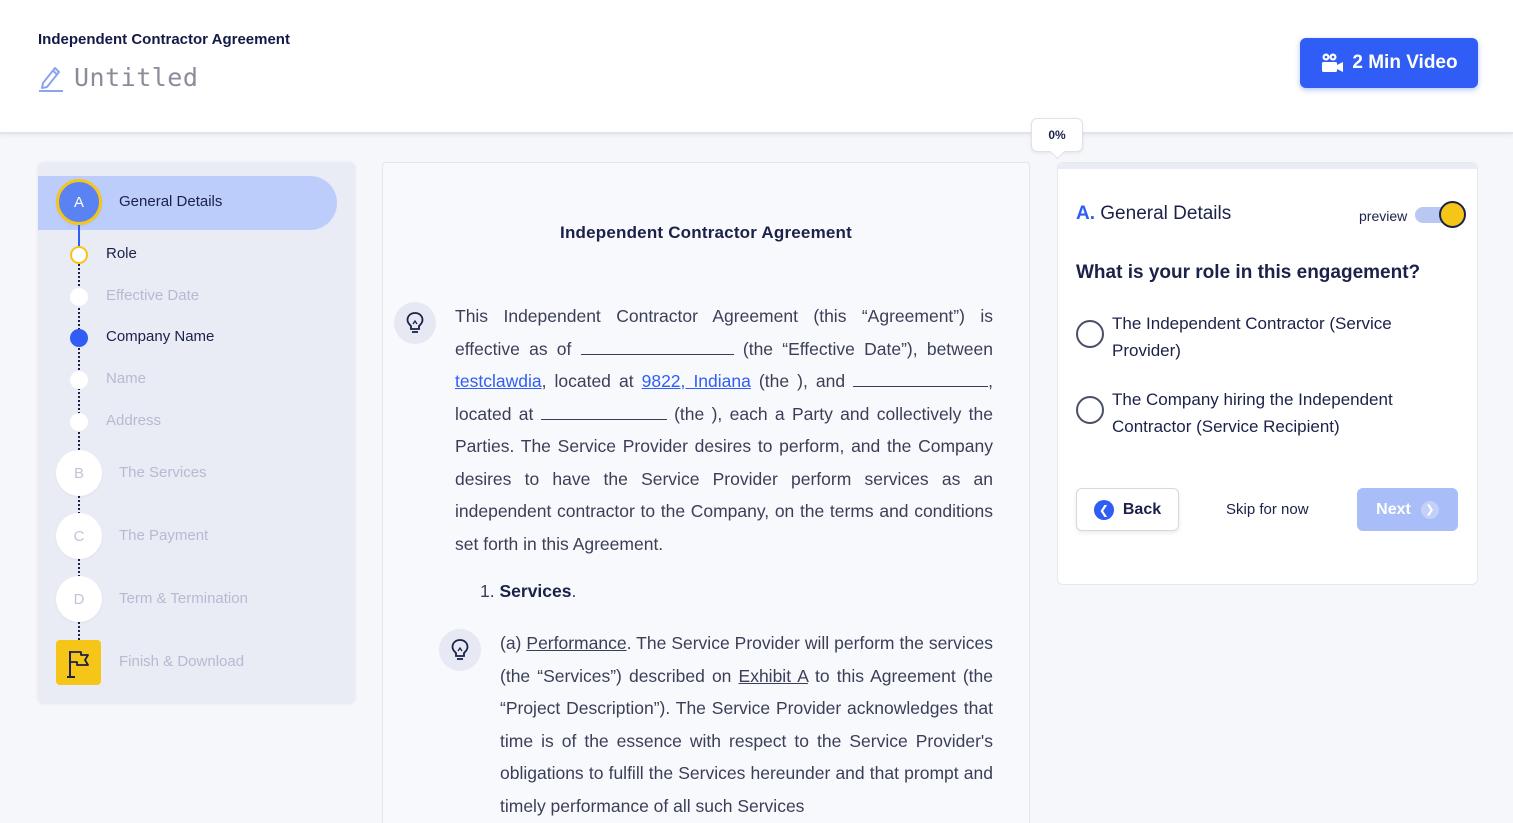 Image resolution: width=1513 pixels, height=823 pixels. I want to click on video-button: 2 Min Video, so click(1389, 63).